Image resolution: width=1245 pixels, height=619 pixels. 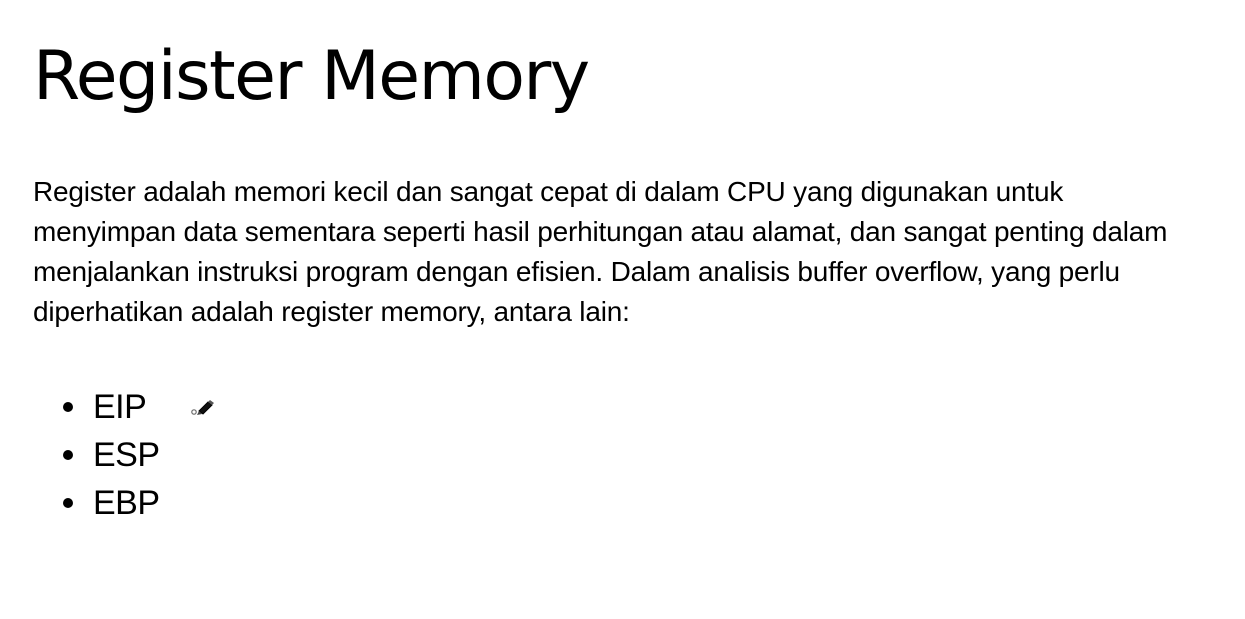 I want to click on register-list: EIP ESP EBP, so click(x=96, y=455).